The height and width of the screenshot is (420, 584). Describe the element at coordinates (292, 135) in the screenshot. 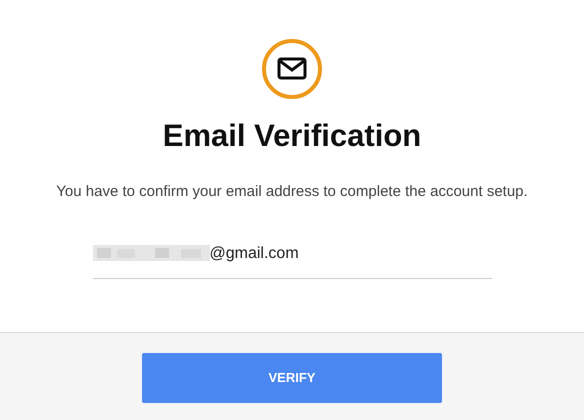

I see `page-title: Email Verification` at that location.